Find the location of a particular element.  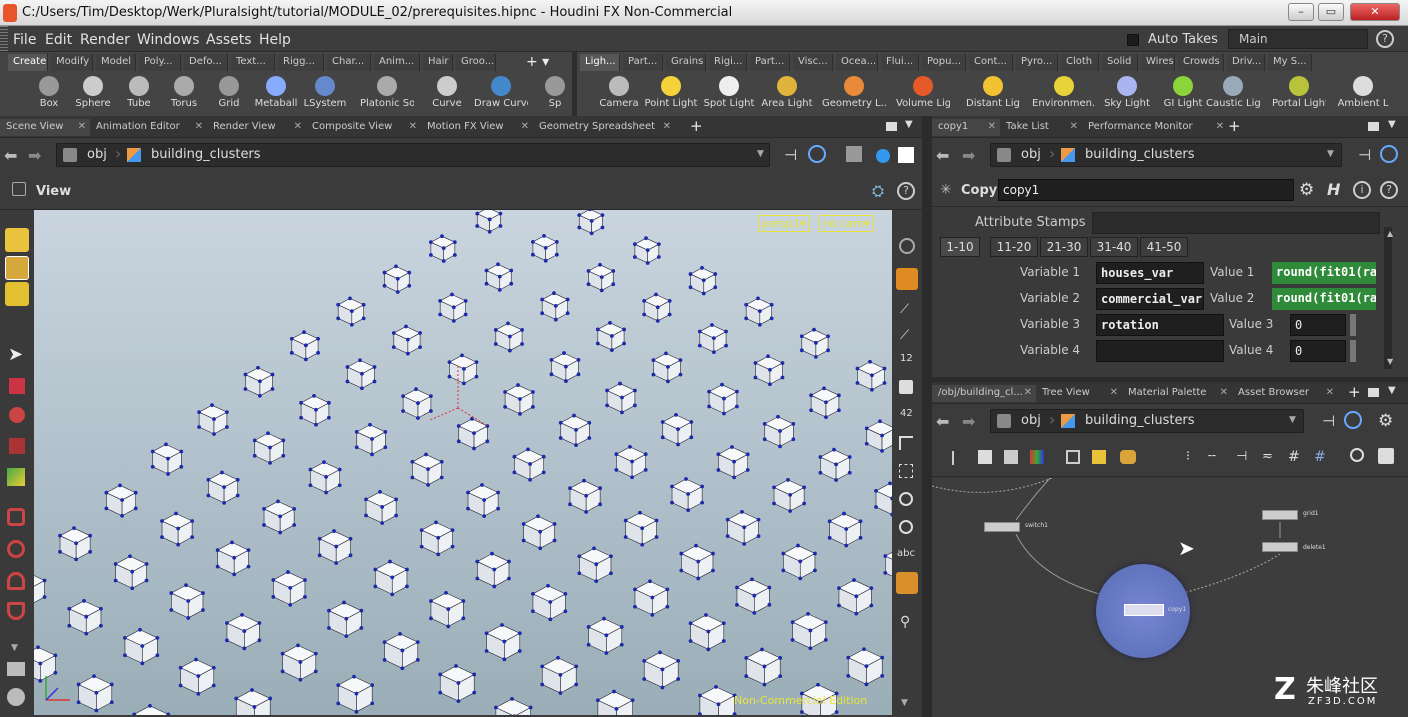

network-forward-icon: ➡ is located at coordinates (968, 421).